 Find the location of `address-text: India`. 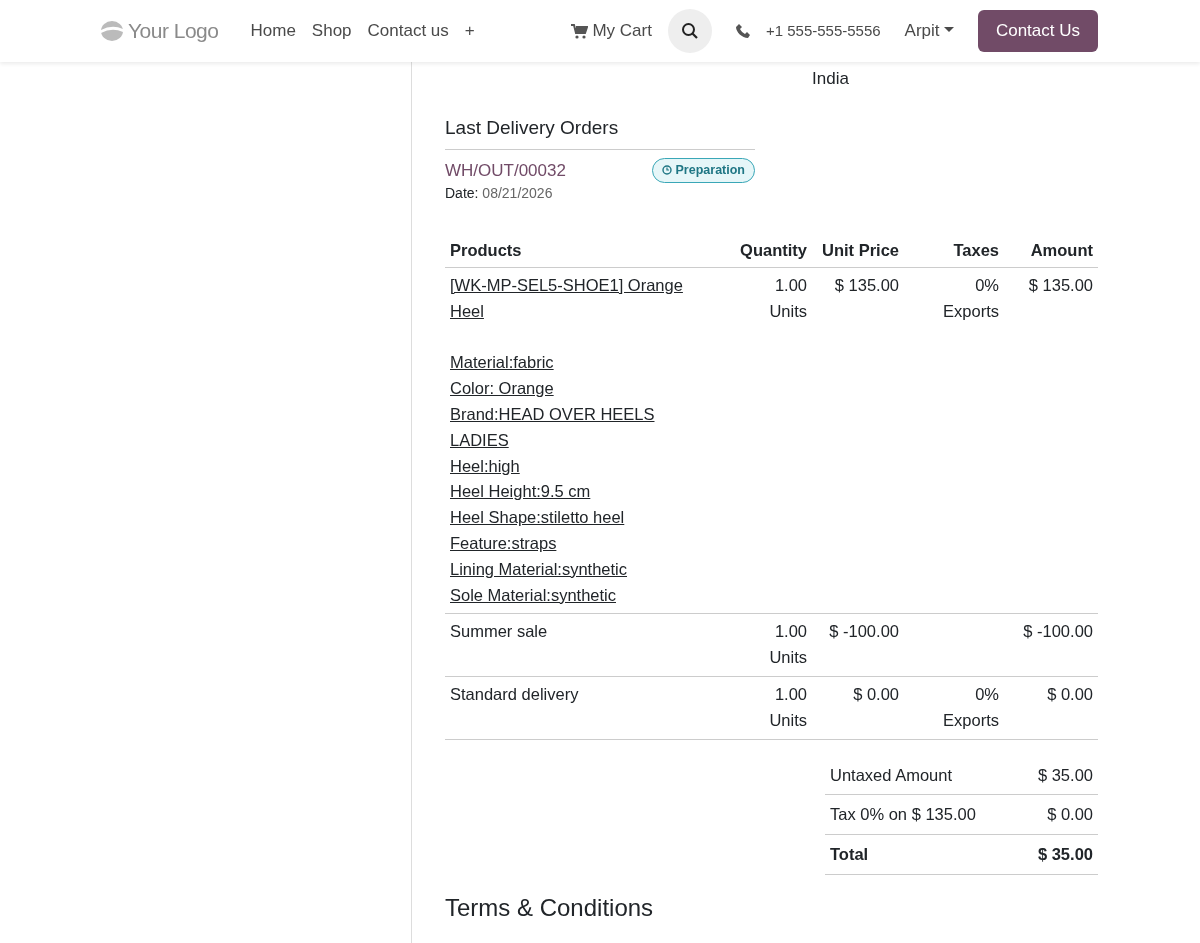

address-text: India is located at coordinates (831, 79).